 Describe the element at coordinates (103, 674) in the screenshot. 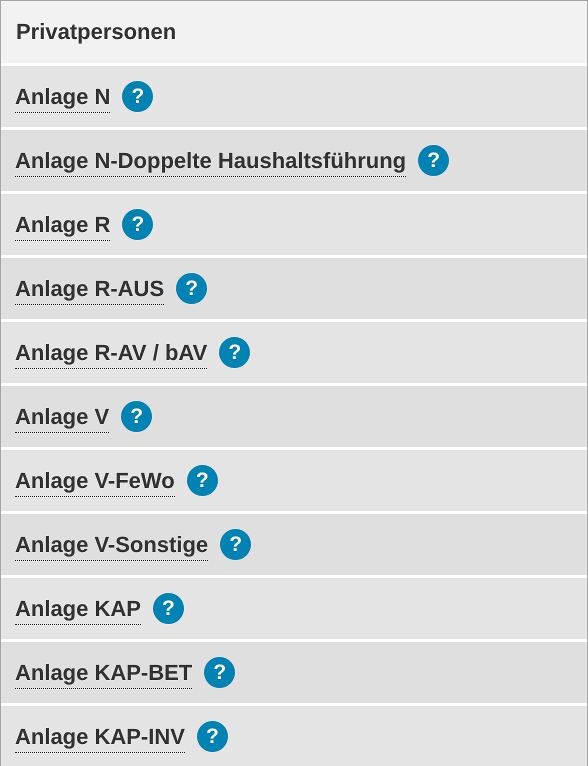

I see `form-link: Anlage KAP-BET` at that location.